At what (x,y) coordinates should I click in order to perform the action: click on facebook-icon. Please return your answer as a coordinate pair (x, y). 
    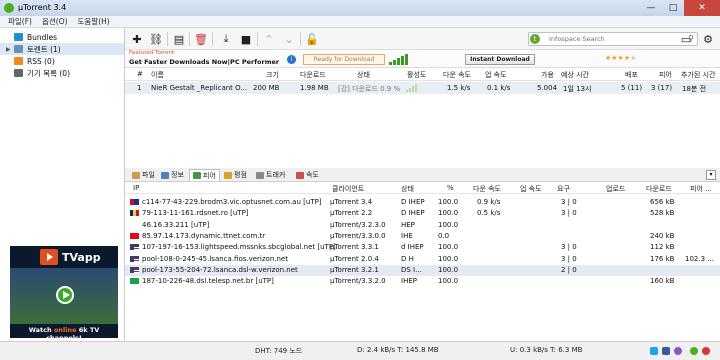
    Looking at the image, I should click on (666, 351).